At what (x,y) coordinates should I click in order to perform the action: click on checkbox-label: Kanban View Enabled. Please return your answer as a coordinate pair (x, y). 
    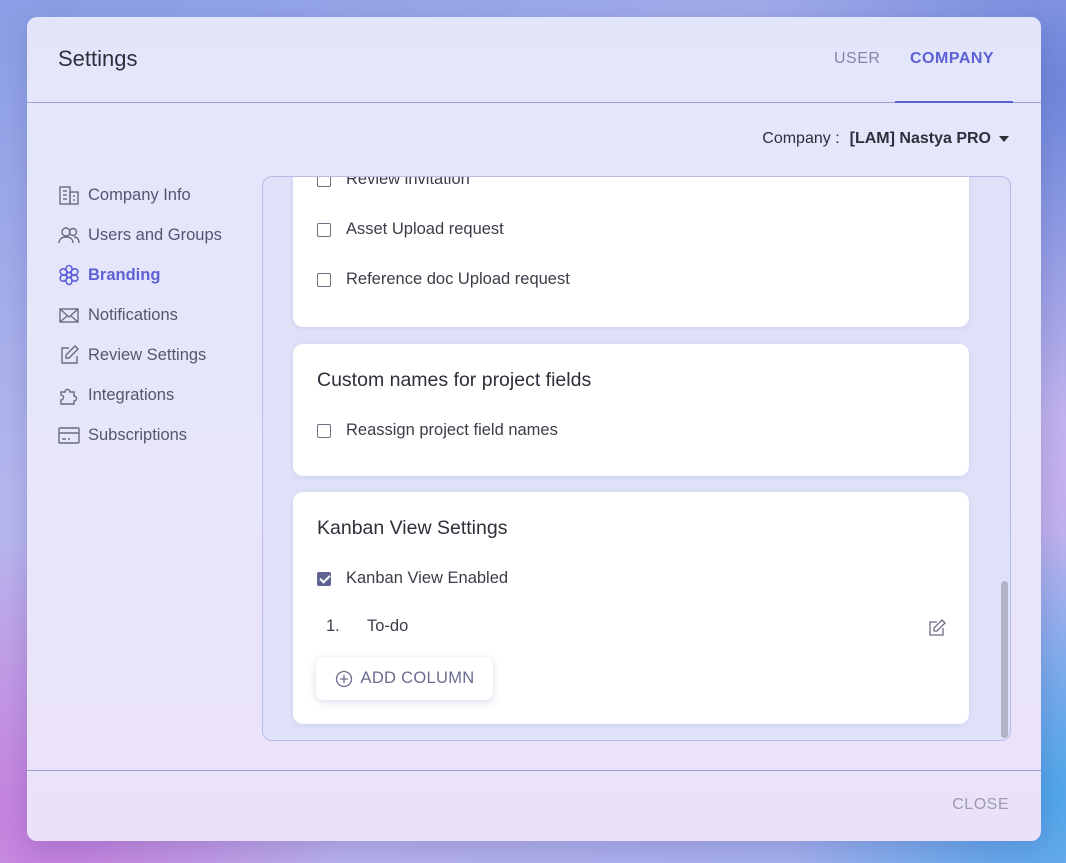
    Looking at the image, I should click on (427, 578).